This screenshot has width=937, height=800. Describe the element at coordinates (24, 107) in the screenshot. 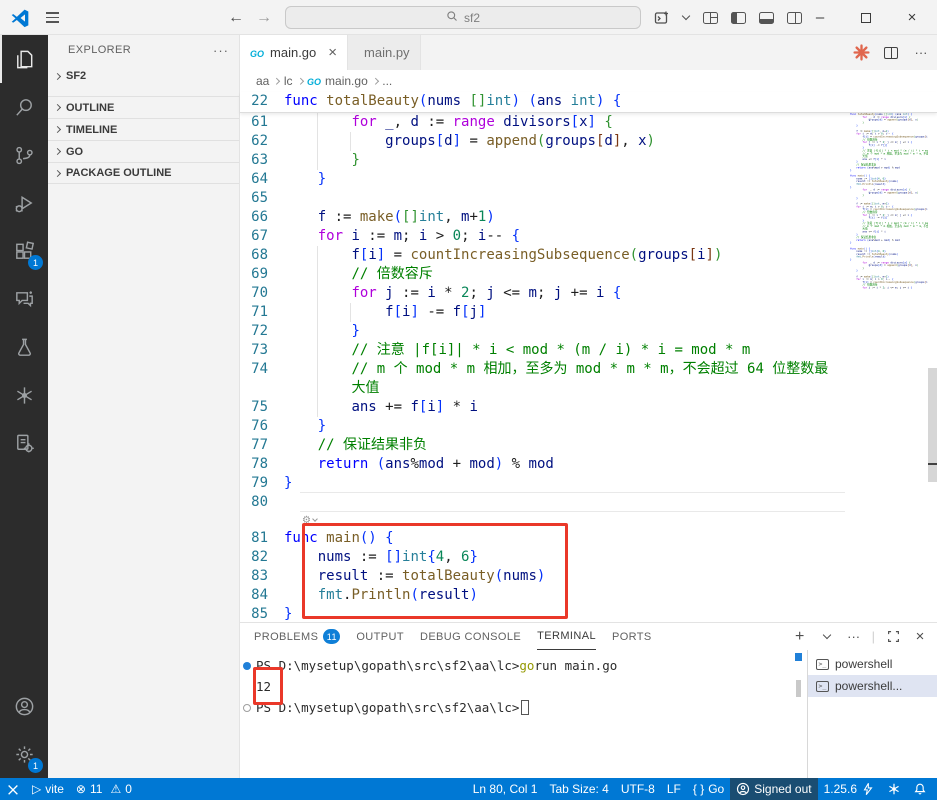

I see `activity-search-icon` at that location.